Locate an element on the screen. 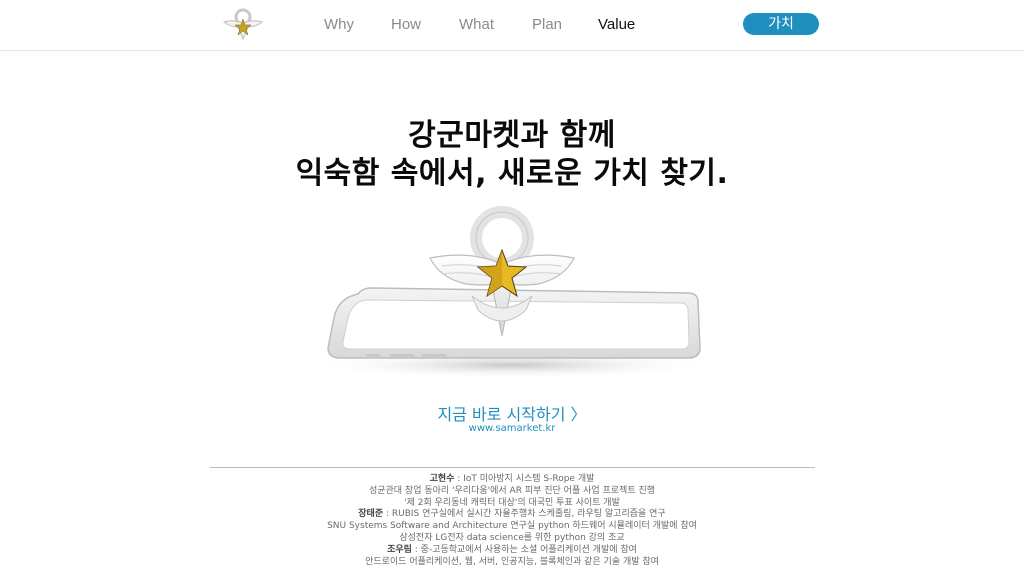 This screenshot has width=1024, height=575. nav-how: How is located at coordinates (406, 24).